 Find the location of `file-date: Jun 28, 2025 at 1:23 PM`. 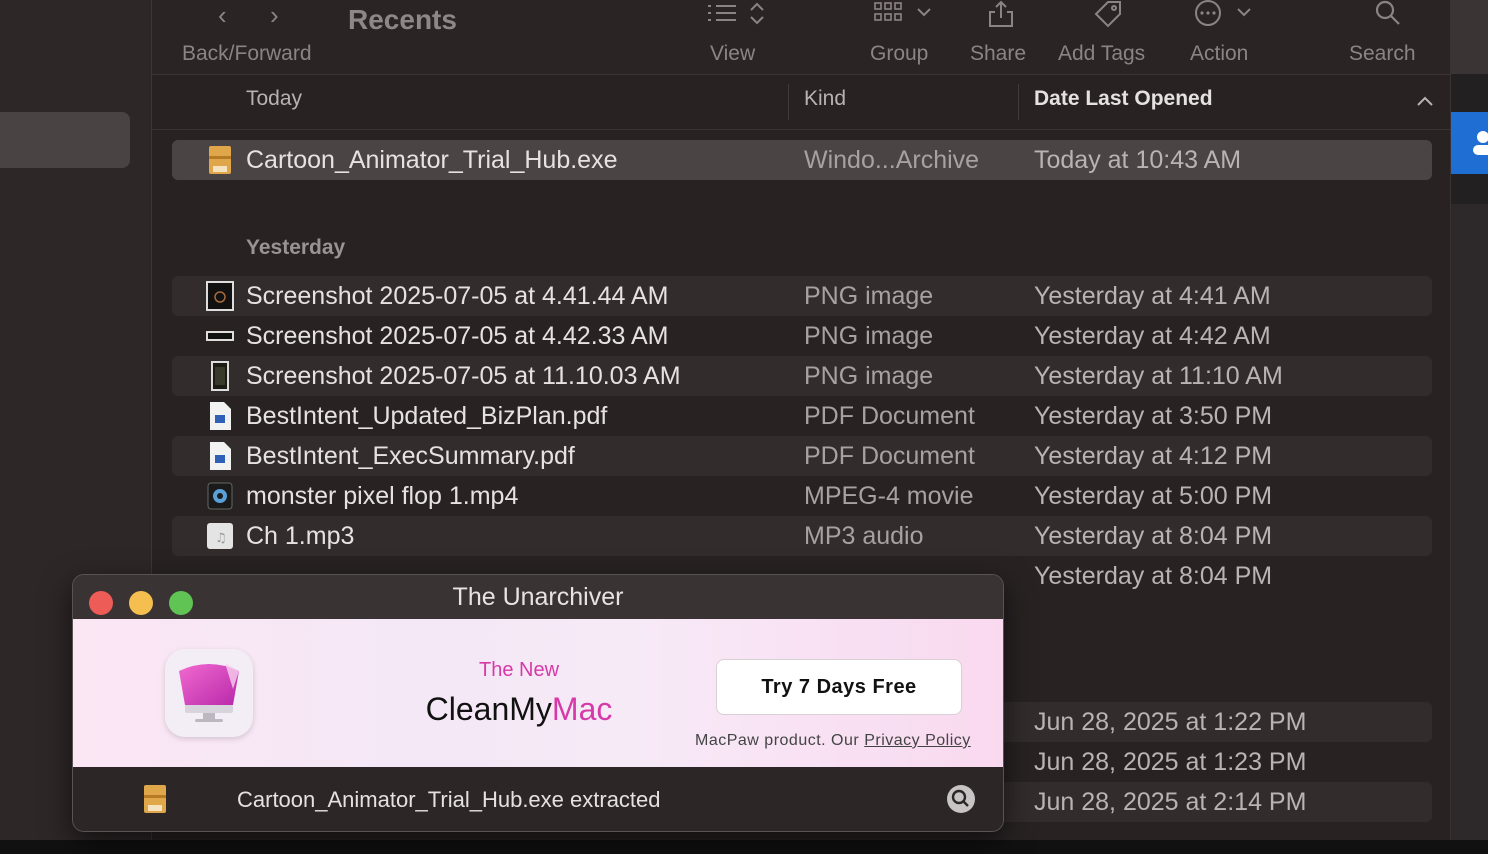

file-date: Jun 28, 2025 at 1:23 PM is located at coordinates (1170, 762).